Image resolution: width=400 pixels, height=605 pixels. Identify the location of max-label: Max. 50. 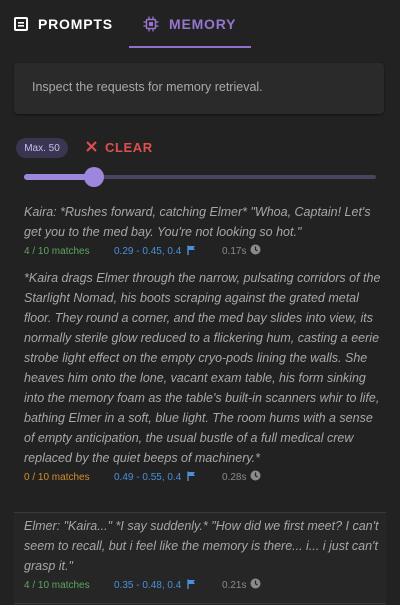
(42, 148).